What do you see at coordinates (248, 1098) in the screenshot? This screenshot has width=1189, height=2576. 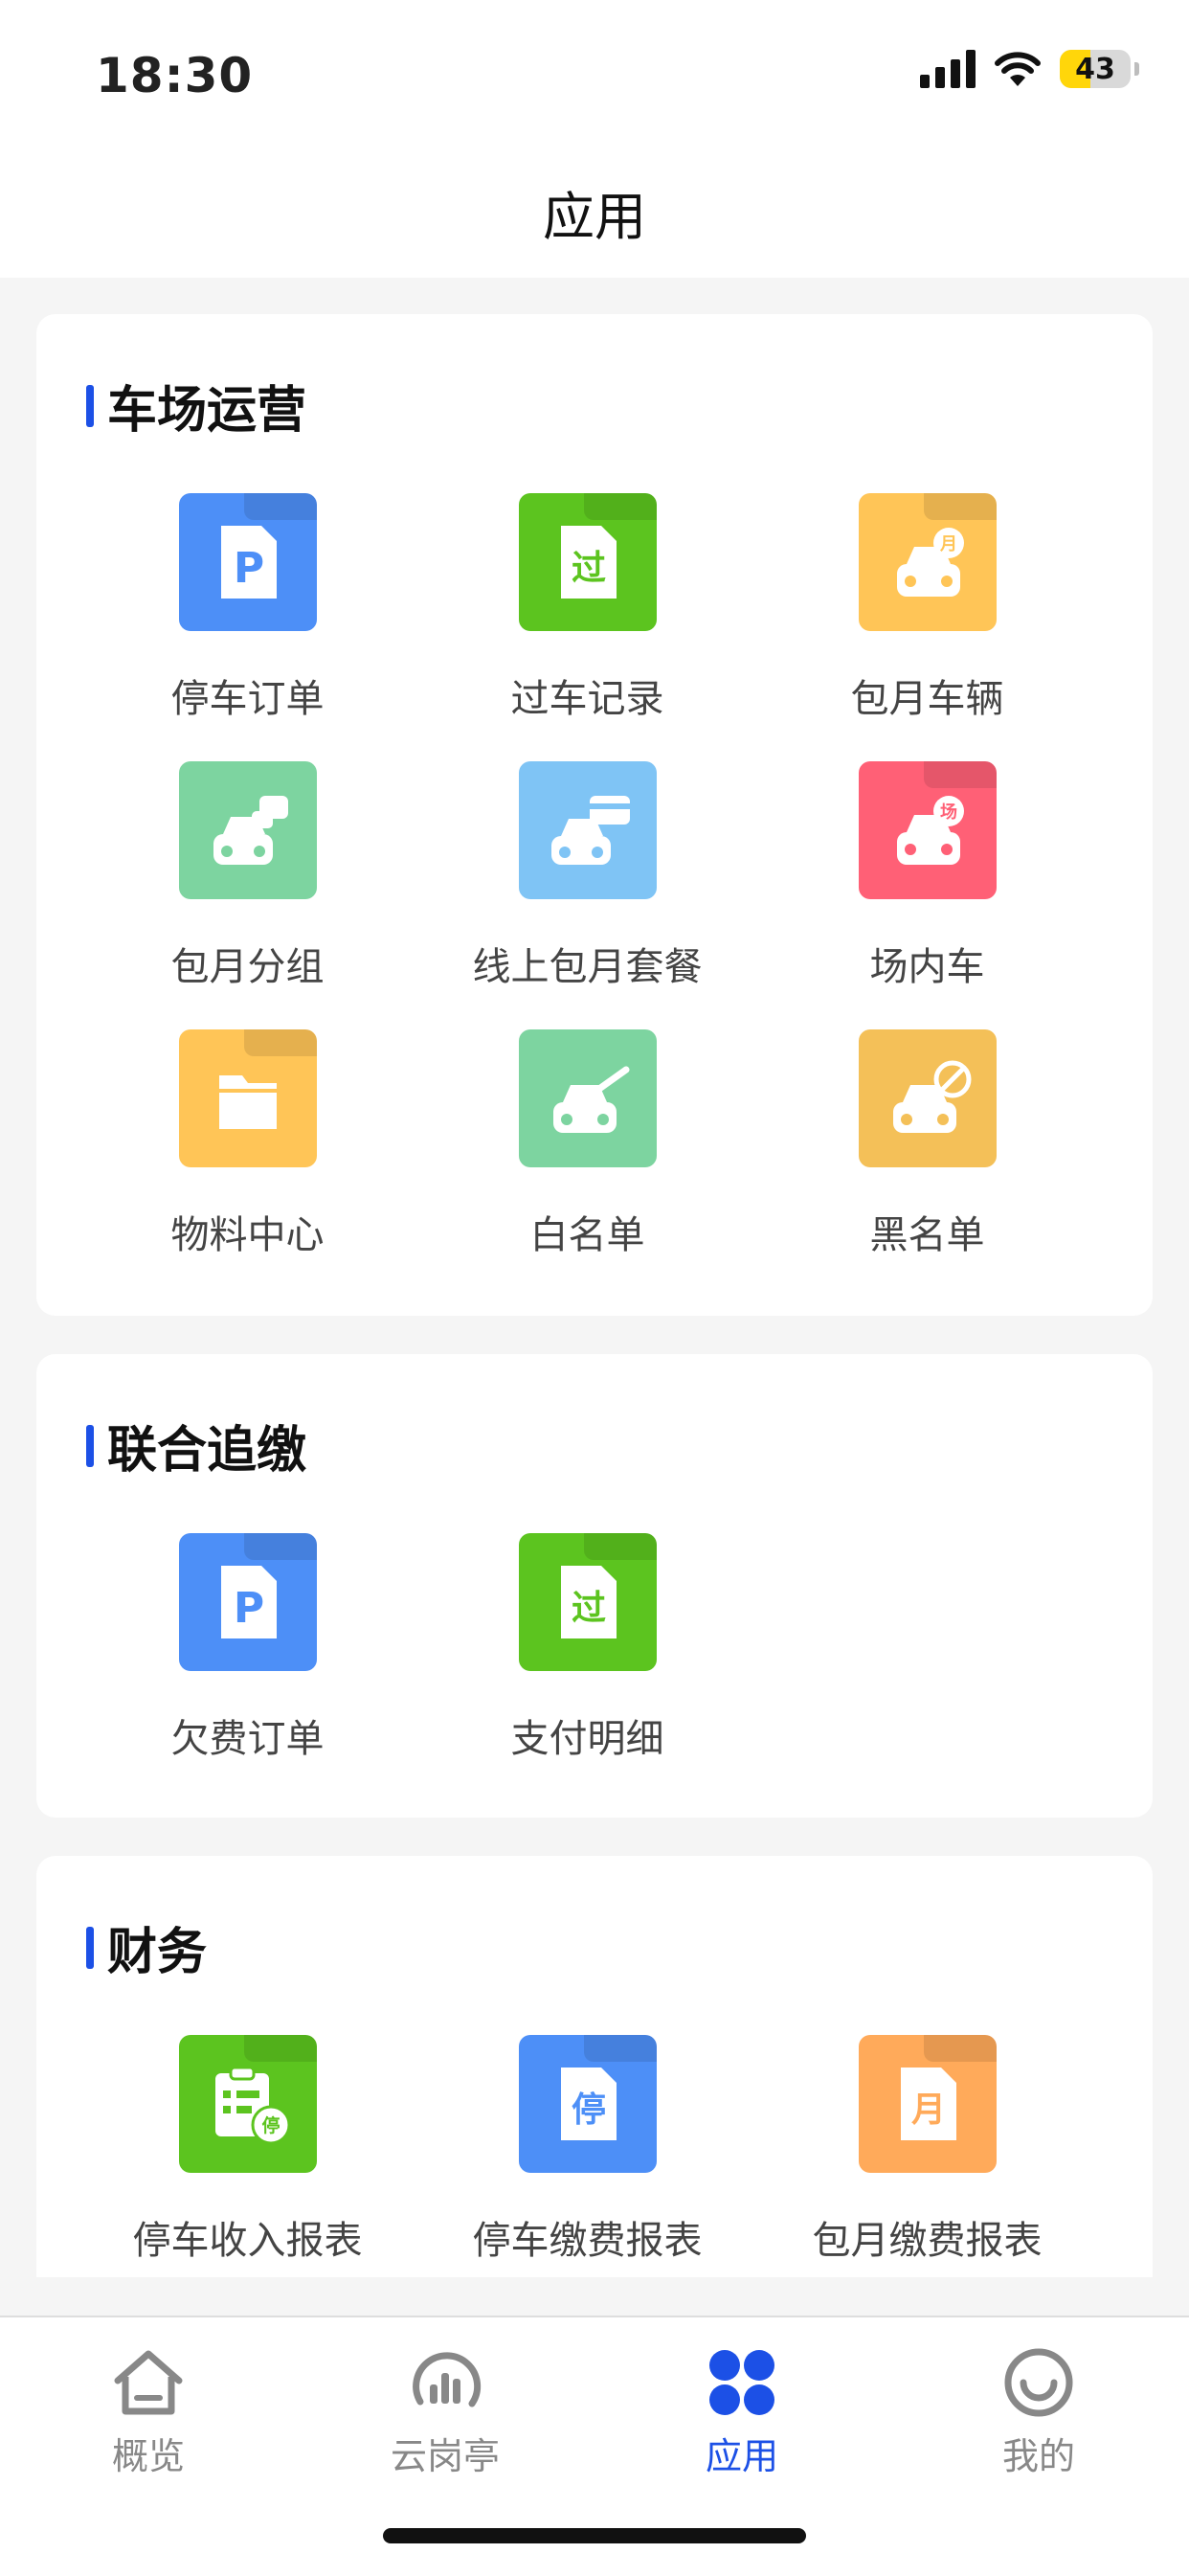 I see `folder-icon` at bounding box center [248, 1098].